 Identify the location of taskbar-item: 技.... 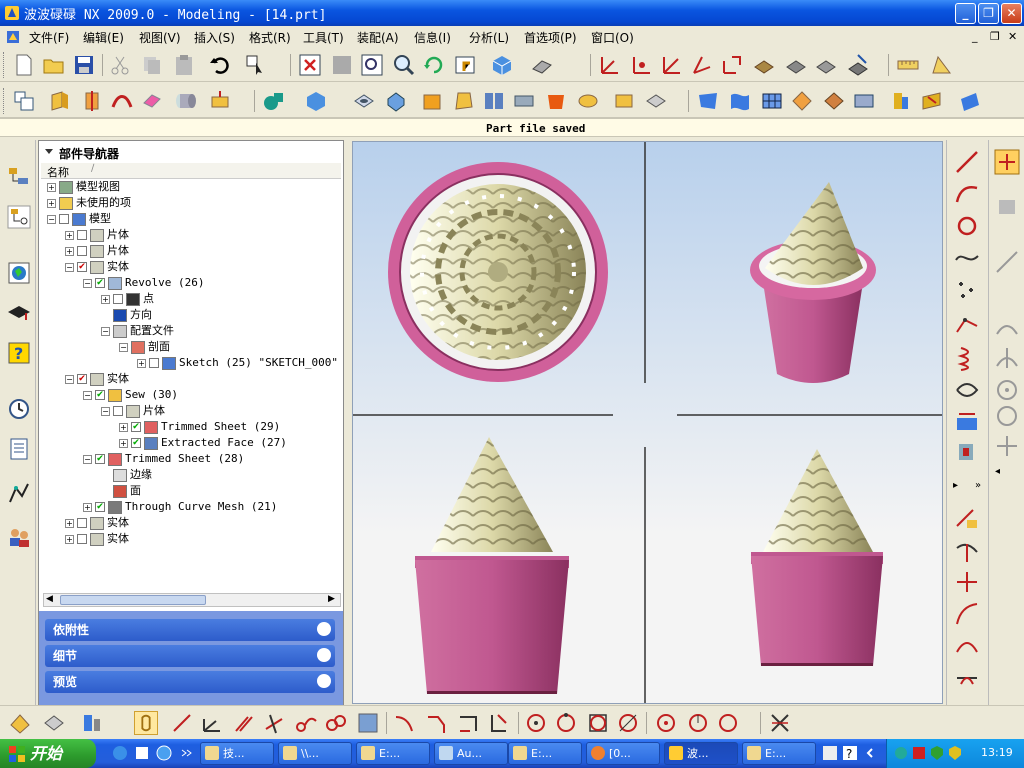
(237, 753).